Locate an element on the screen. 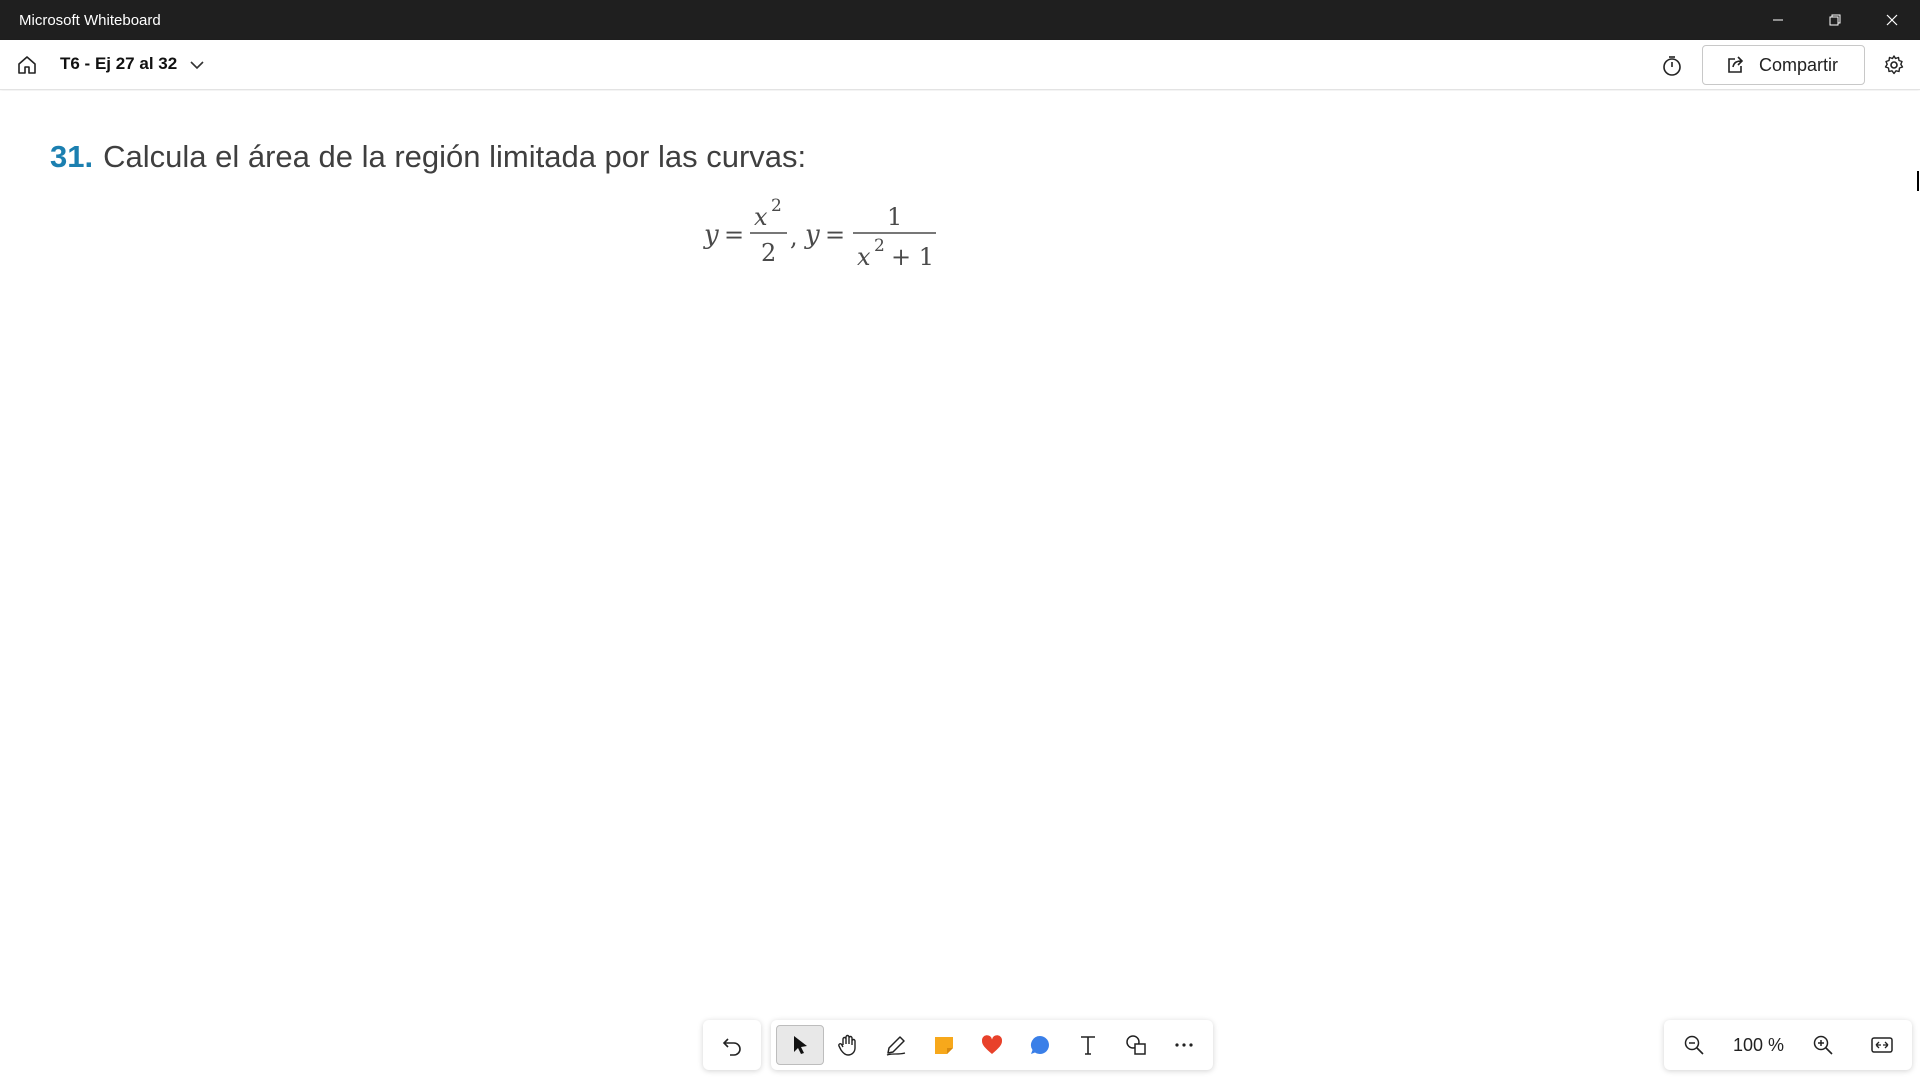  formula-num1-exp: 2 is located at coordinates (776, 206).